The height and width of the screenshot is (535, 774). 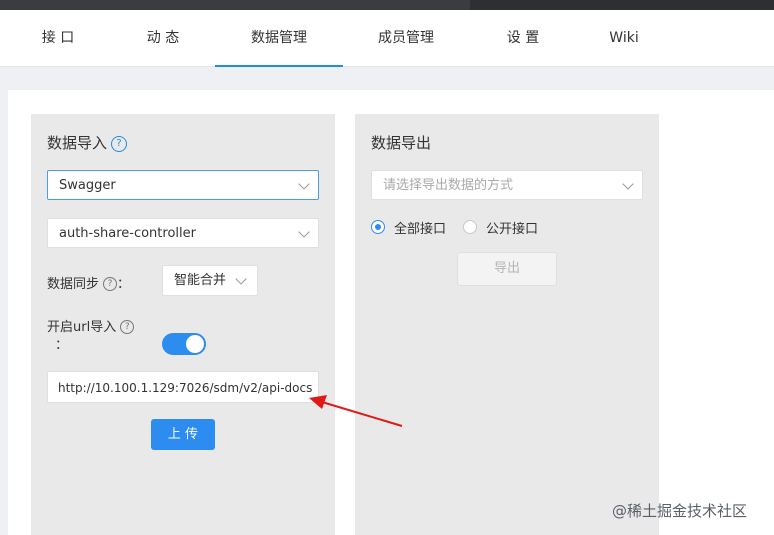 What do you see at coordinates (362, 414) in the screenshot?
I see `annotation-arrow-line` at bounding box center [362, 414].